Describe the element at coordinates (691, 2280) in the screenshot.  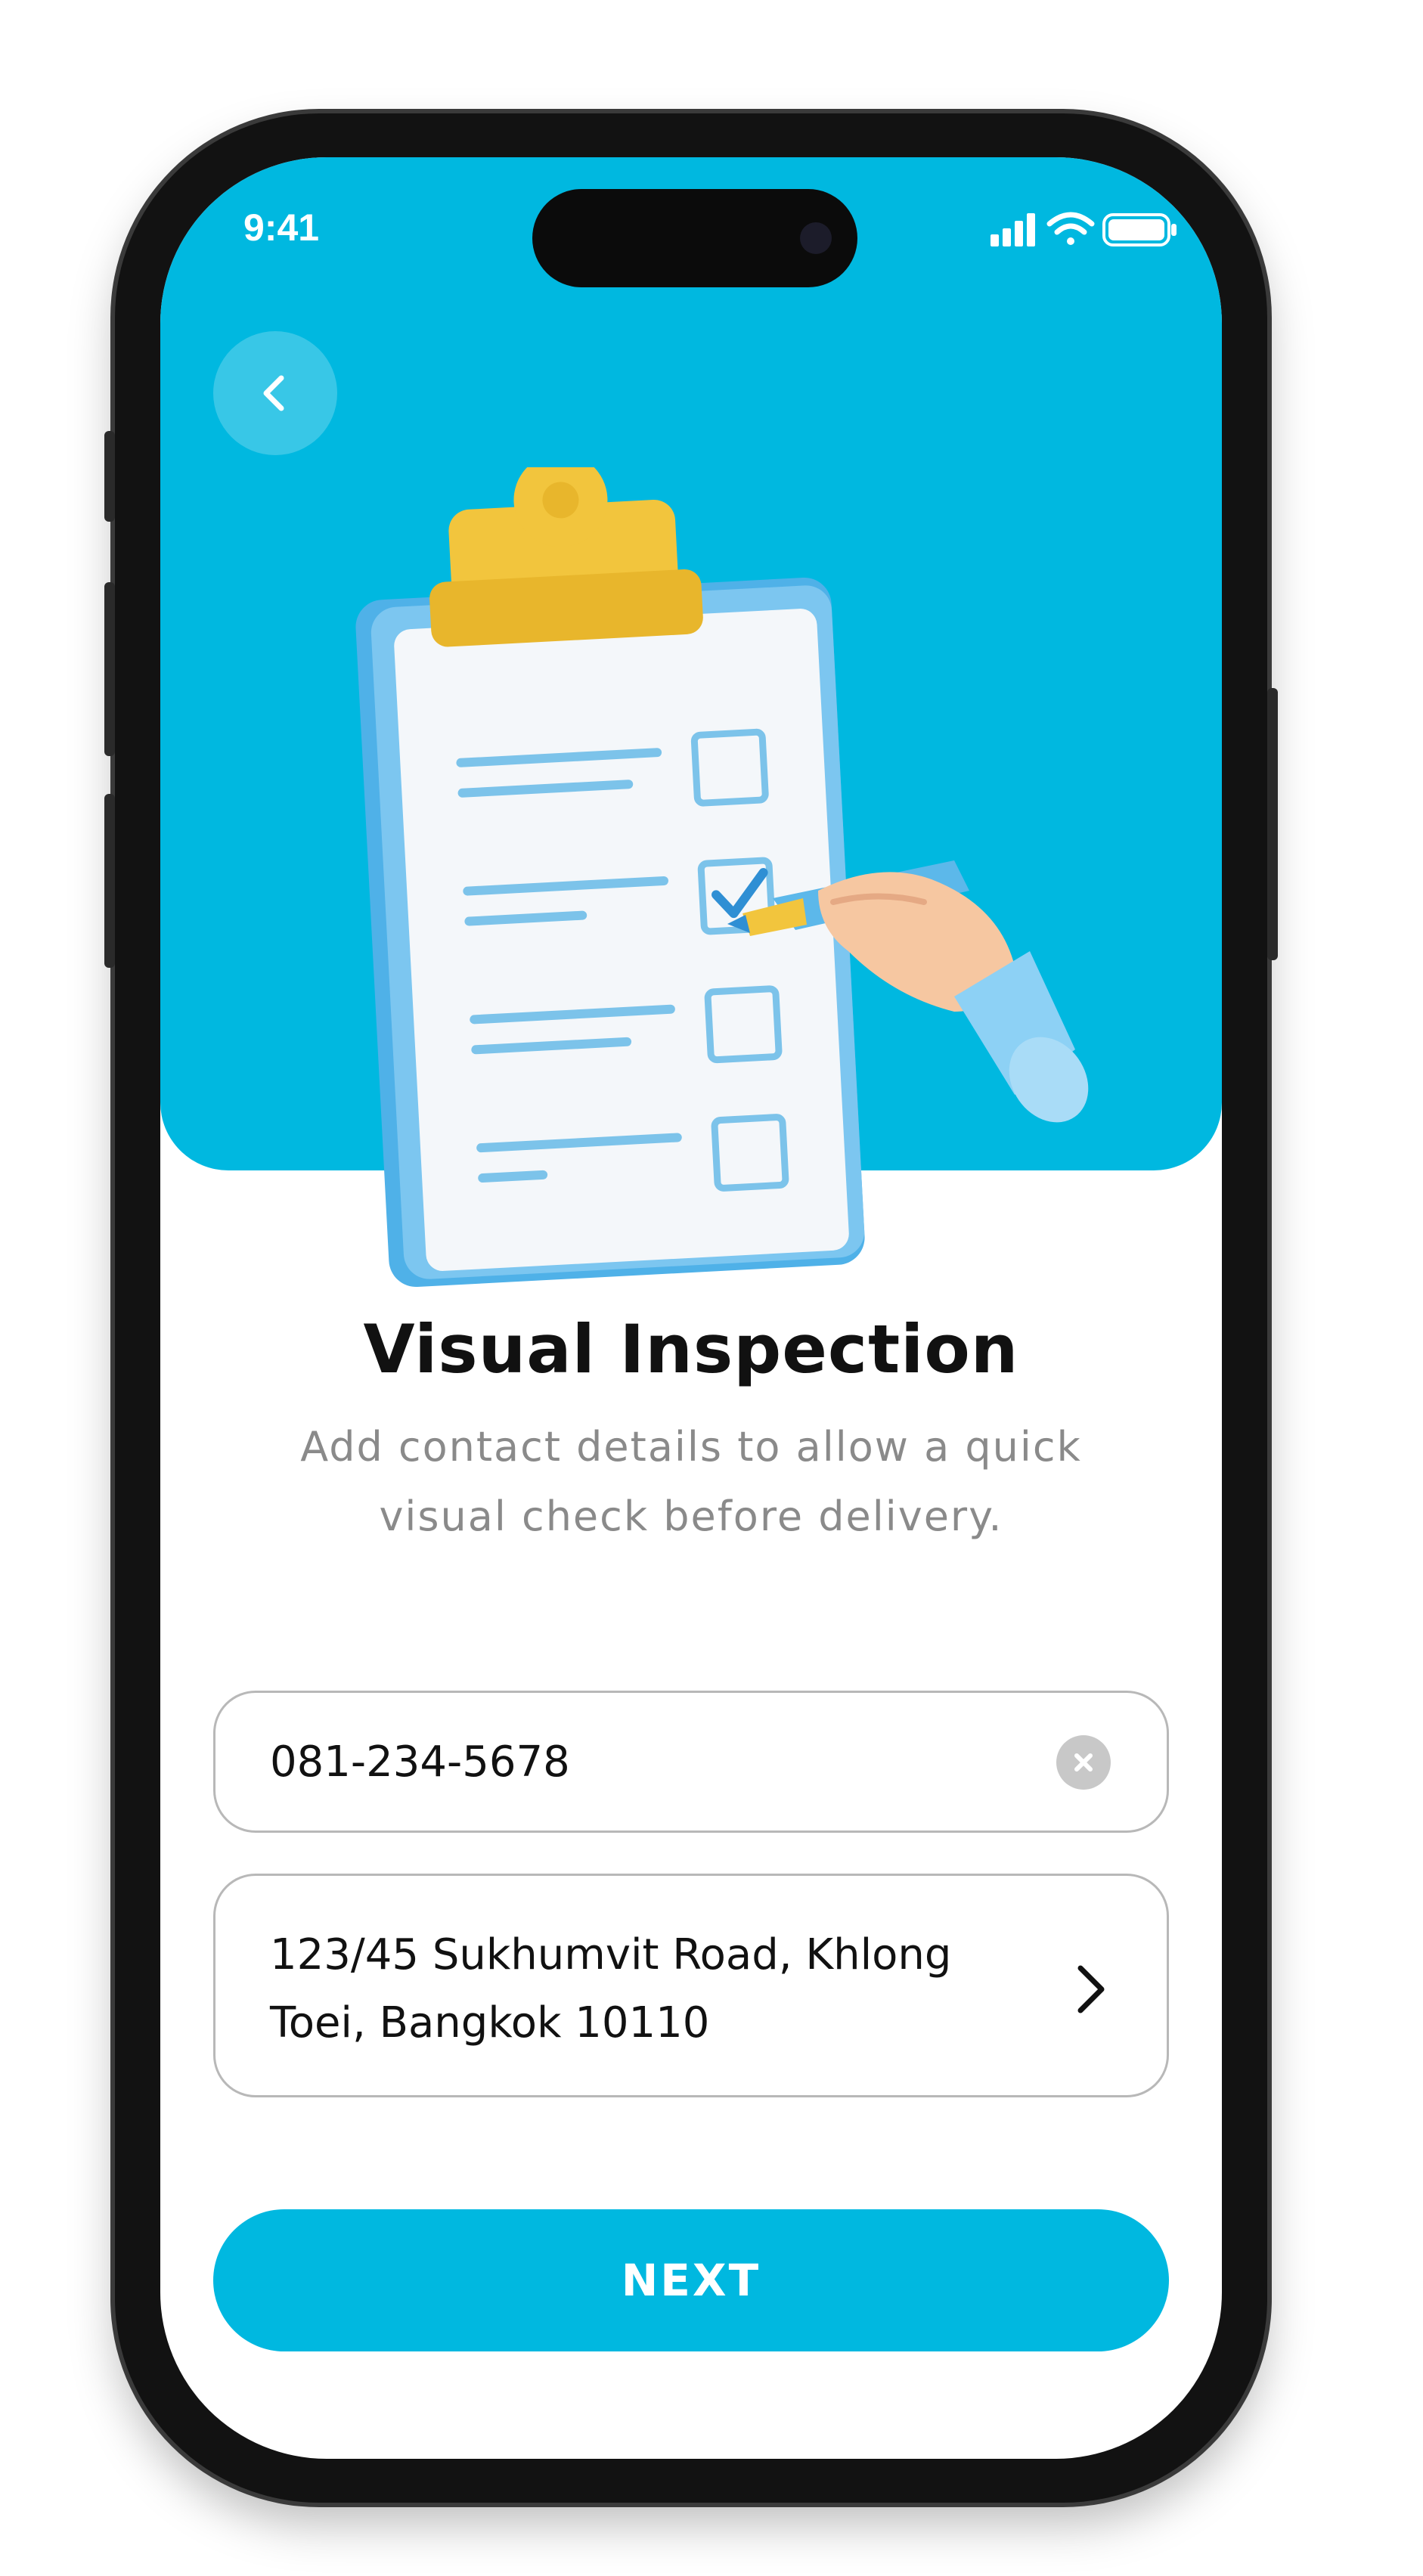
I see `next-button: NEXT` at that location.